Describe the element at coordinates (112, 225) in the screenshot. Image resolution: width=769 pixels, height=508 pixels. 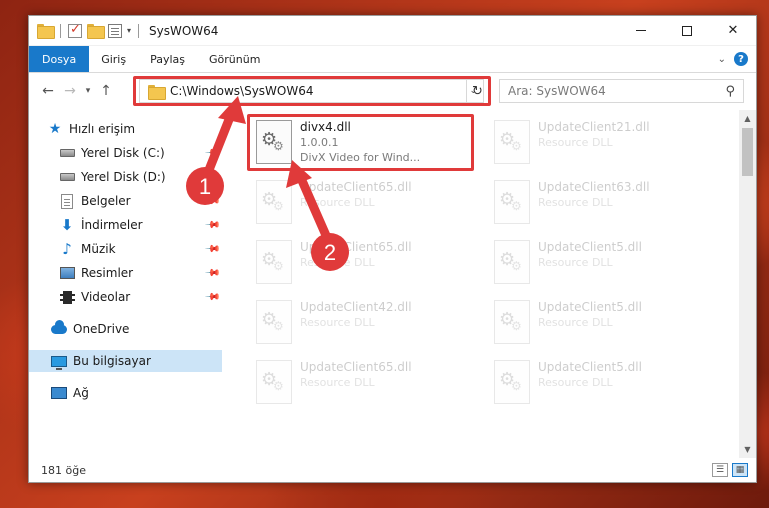
I see `sidebar-item-label: İndirmeler` at that location.